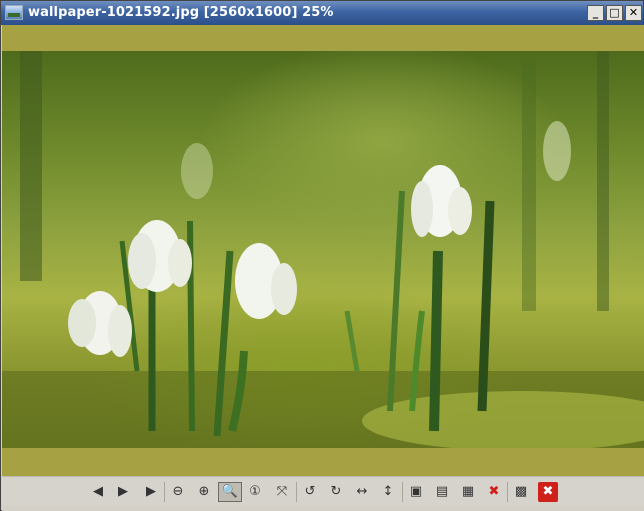 The height and width of the screenshot is (511, 644). I want to click on flip-horizontal-button: ↔, so click(362, 492).